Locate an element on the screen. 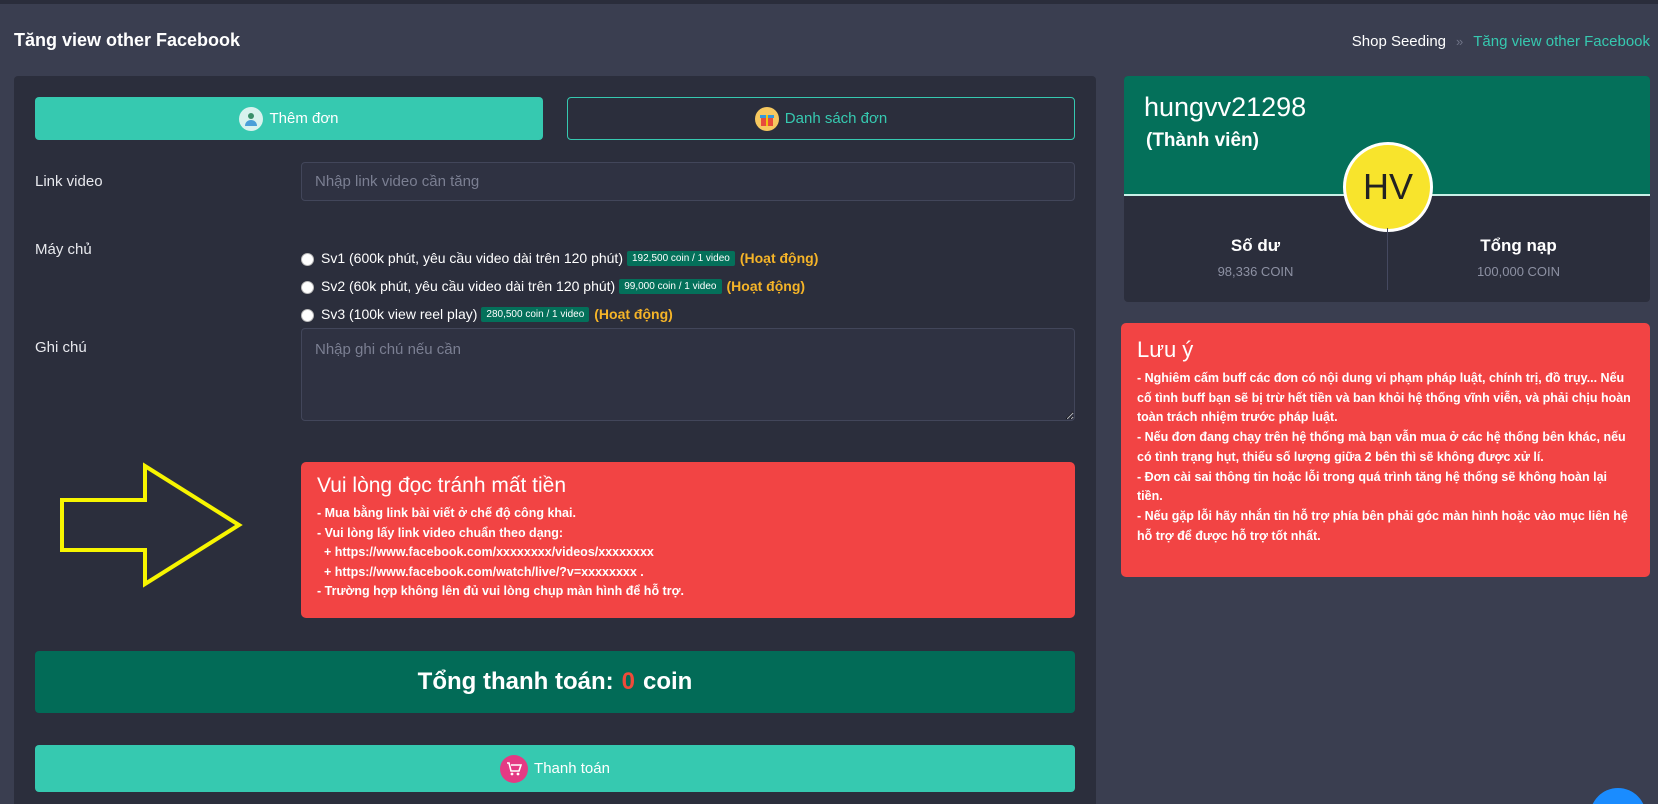 The height and width of the screenshot is (804, 1658). server-2-radio is located at coordinates (307, 287).